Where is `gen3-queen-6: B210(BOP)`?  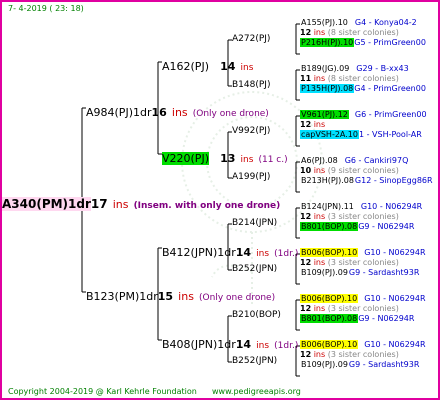
gen3-queen-6: B210(BOP) is located at coordinates (256, 315).